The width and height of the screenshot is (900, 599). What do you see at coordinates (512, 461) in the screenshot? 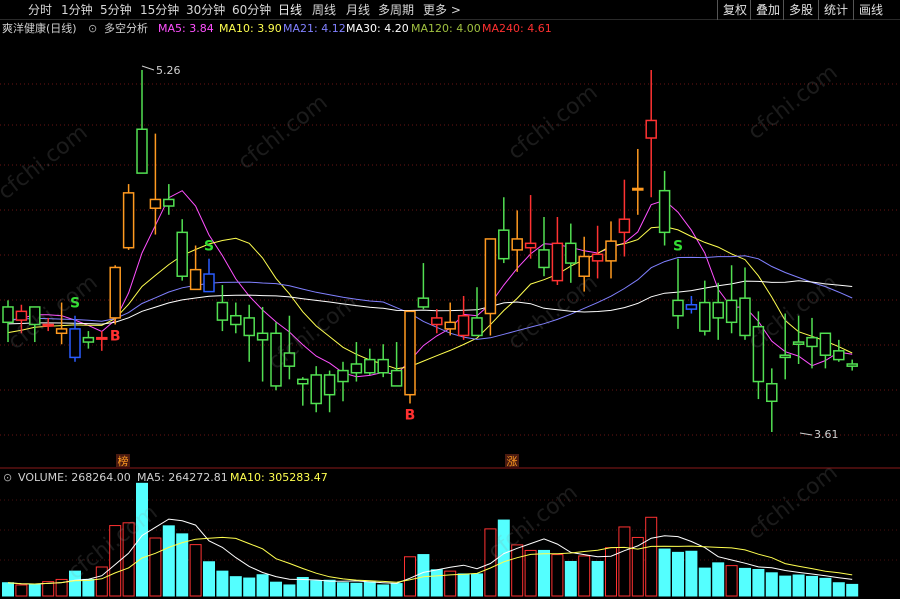
I see `event-badge-label: 涨` at bounding box center [512, 461].